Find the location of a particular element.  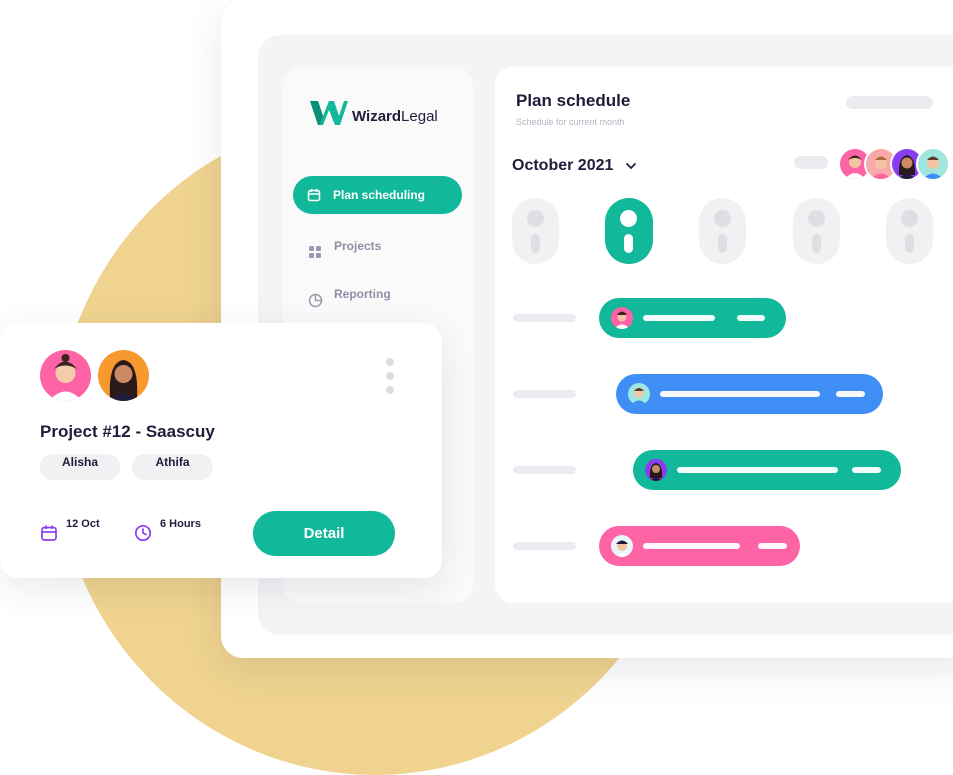

month-label: October 2021 is located at coordinates (563, 165).